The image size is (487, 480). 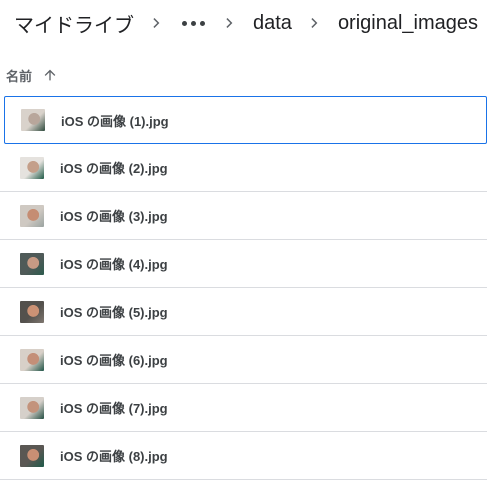 What do you see at coordinates (243, 360) in the screenshot?
I see `file-row: iOS の画像 (6).jpg` at bounding box center [243, 360].